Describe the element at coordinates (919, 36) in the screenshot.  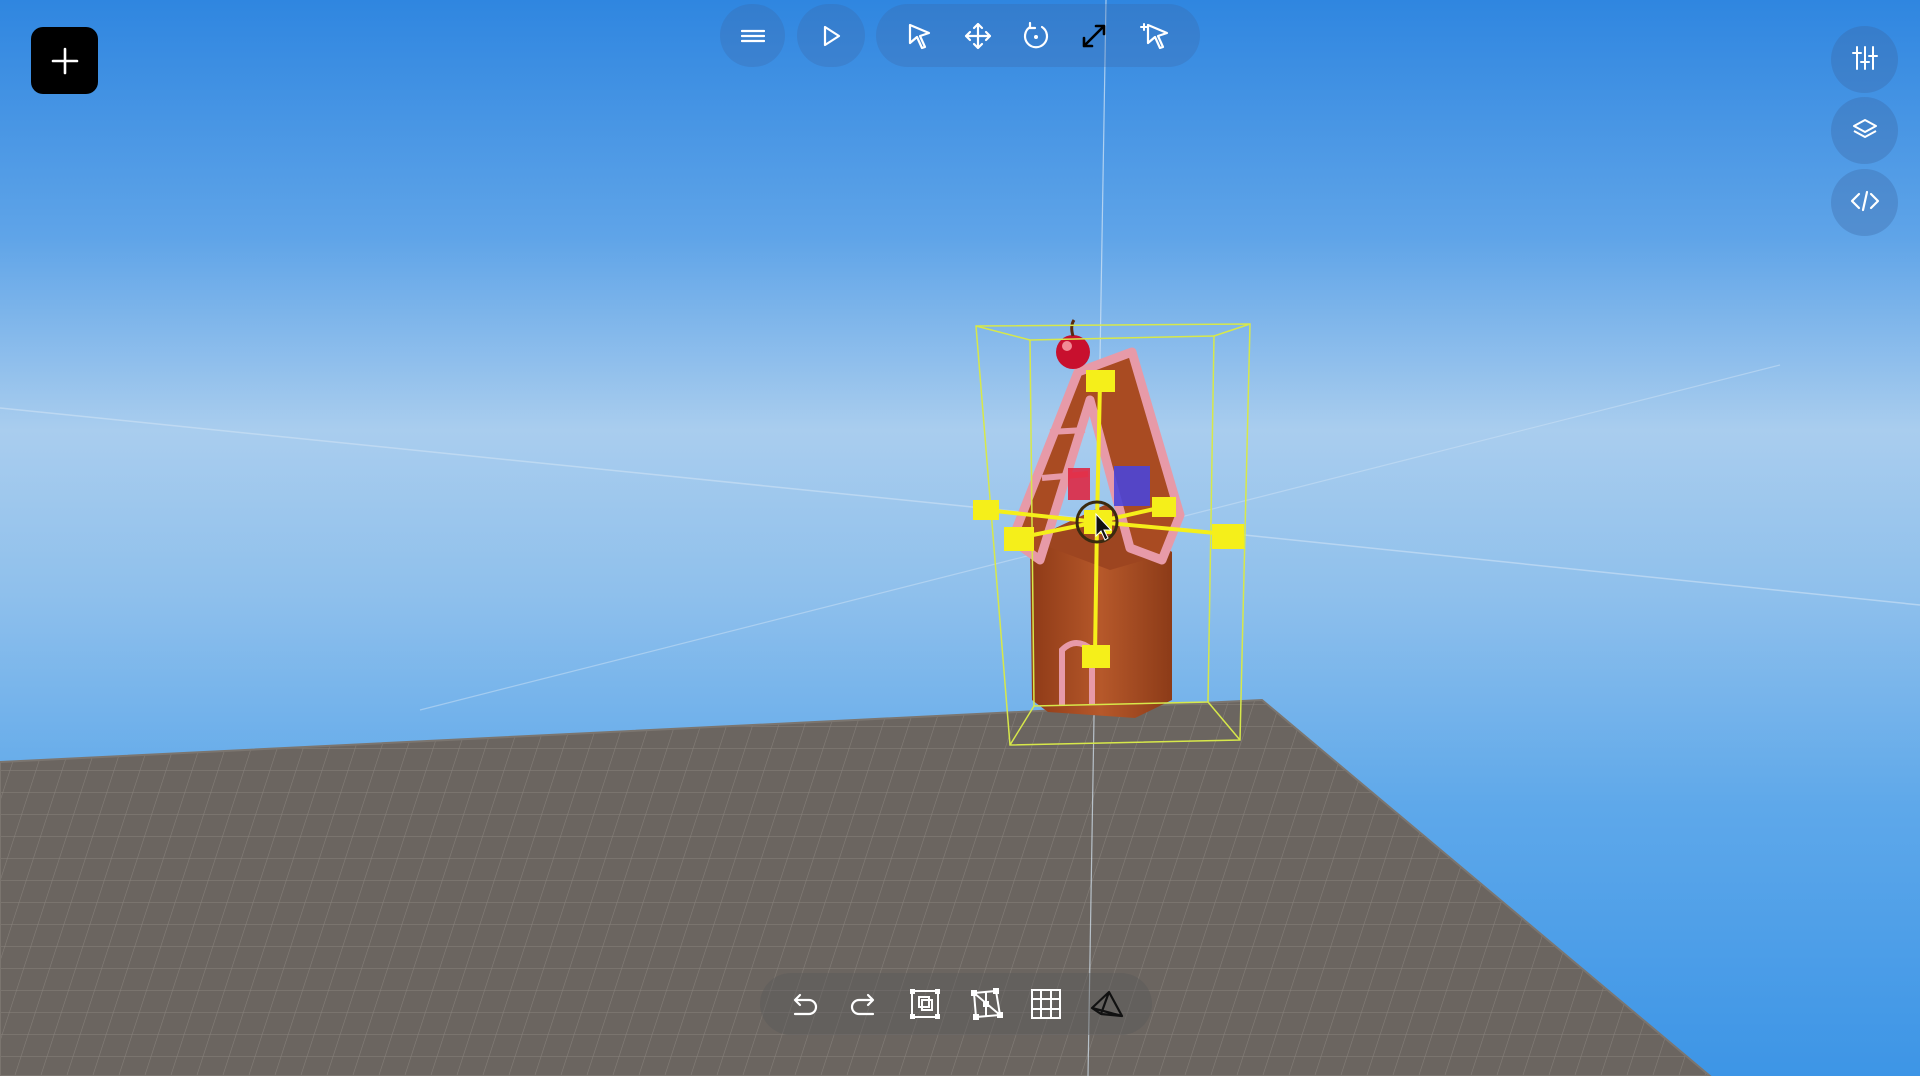
I see `pointer-icon` at that location.